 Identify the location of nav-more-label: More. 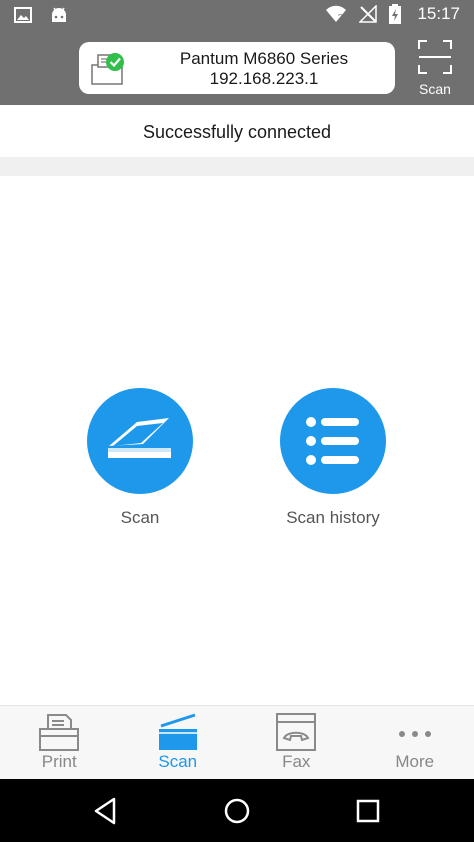
(415, 761).